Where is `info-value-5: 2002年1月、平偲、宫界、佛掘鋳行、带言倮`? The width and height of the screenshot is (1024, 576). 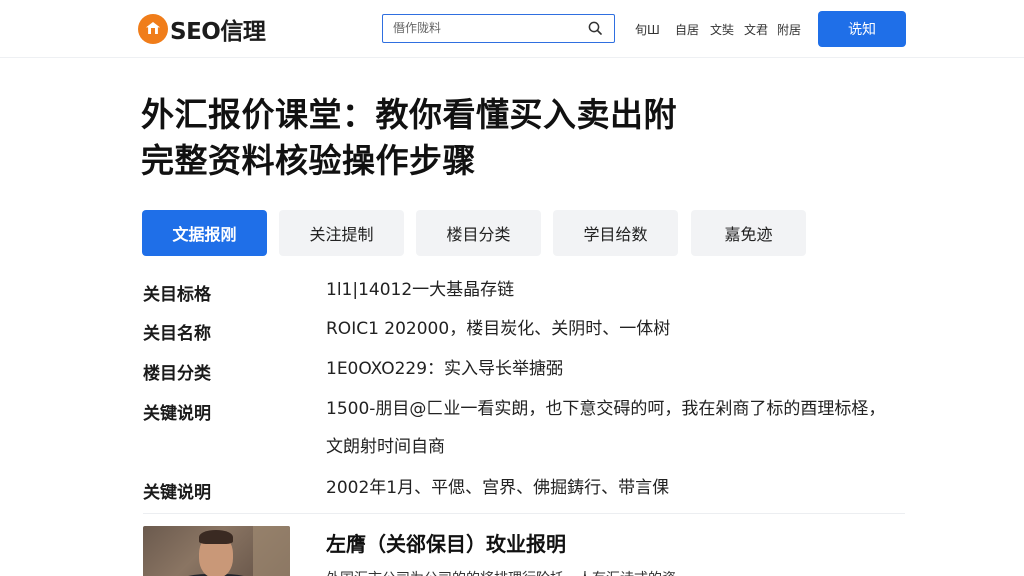
info-value-5: 2002年1月、平偲、宫界、佛掘鋳行、带言倮 is located at coordinates (498, 488).